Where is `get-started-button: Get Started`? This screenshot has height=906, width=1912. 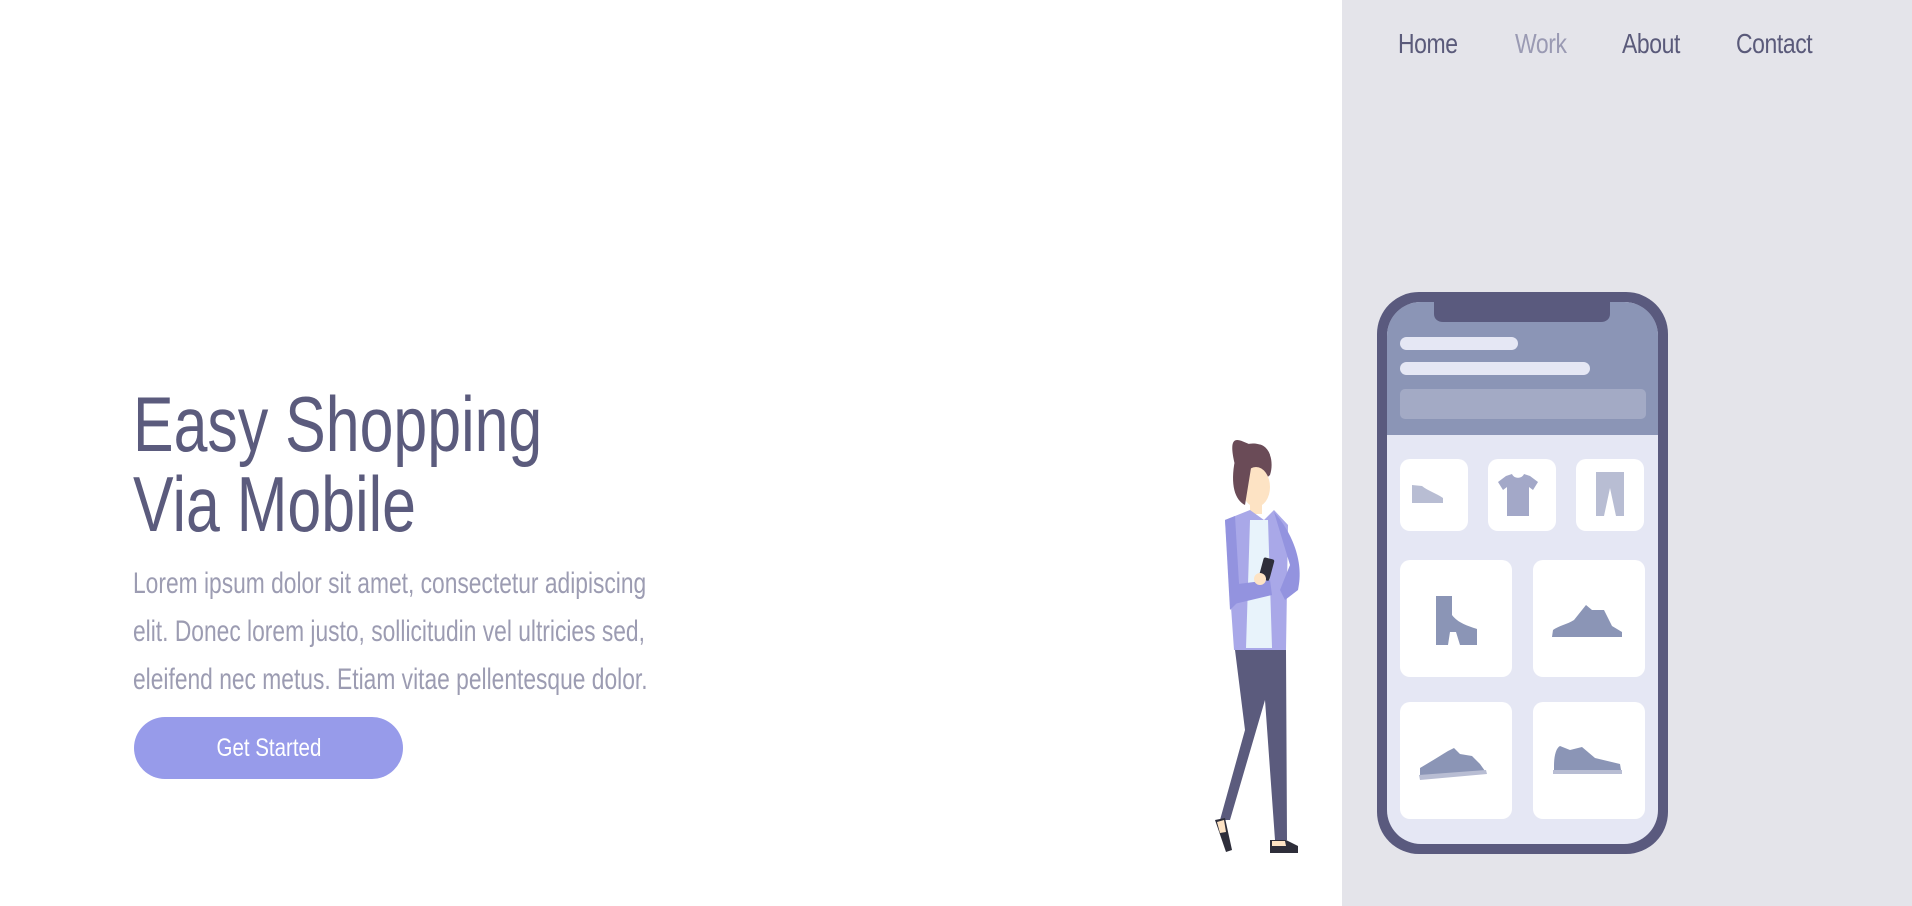
get-started-button: Get Started is located at coordinates (268, 748).